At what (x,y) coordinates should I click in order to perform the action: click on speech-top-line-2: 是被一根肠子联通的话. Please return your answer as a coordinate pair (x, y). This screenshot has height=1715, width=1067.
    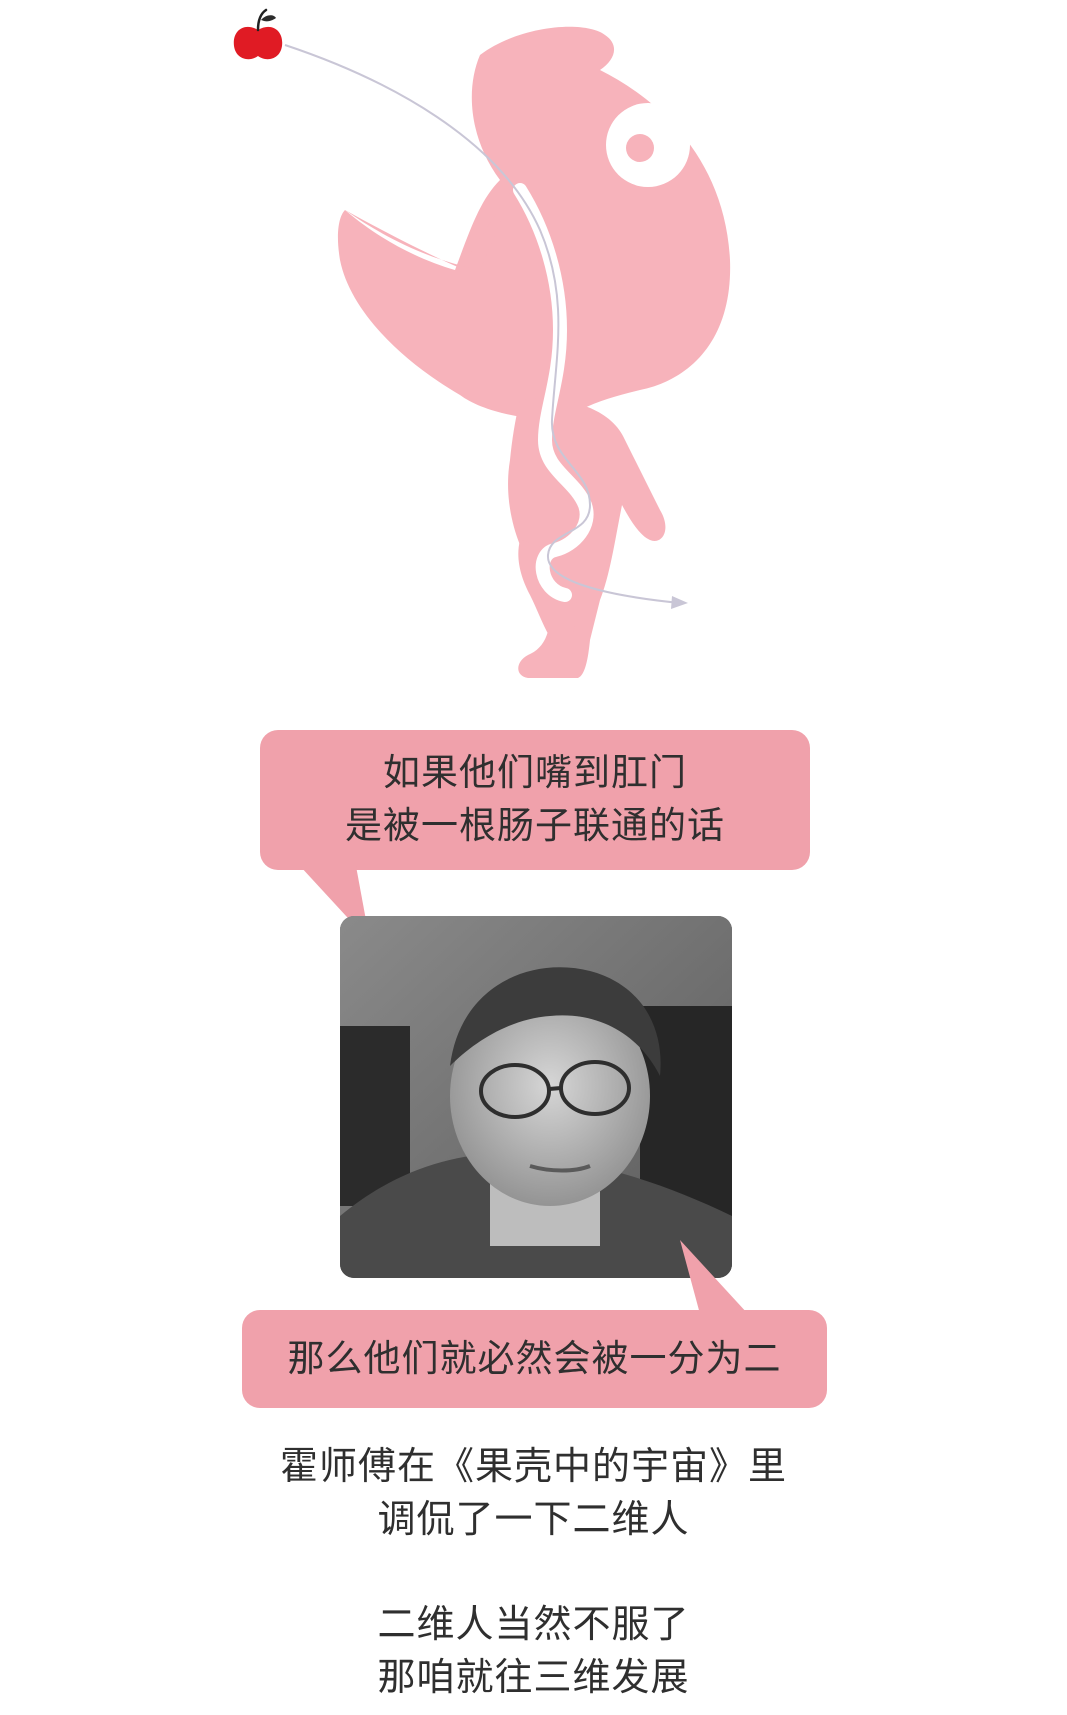
    Looking at the image, I should click on (535, 825).